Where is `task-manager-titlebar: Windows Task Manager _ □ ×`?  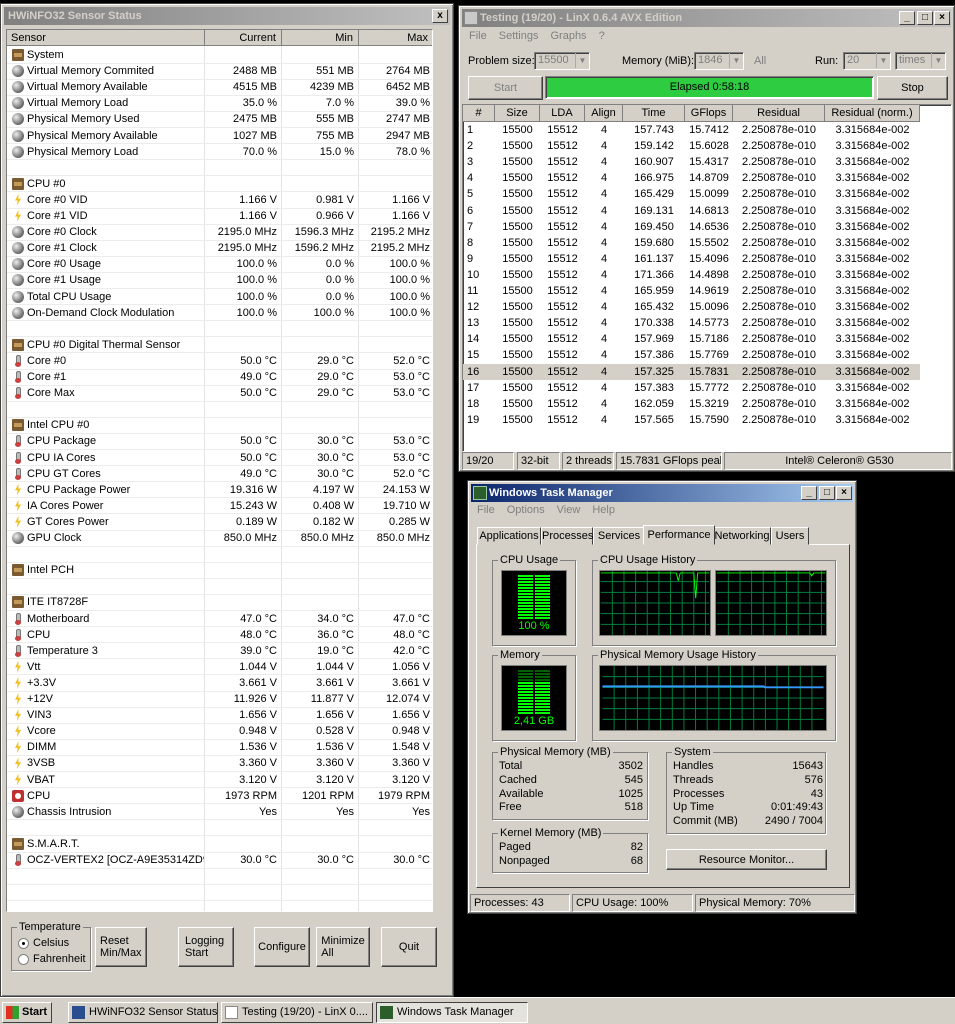 task-manager-titlebar: Windows Task Manager _ □ × is located at coordinates (662, 493).